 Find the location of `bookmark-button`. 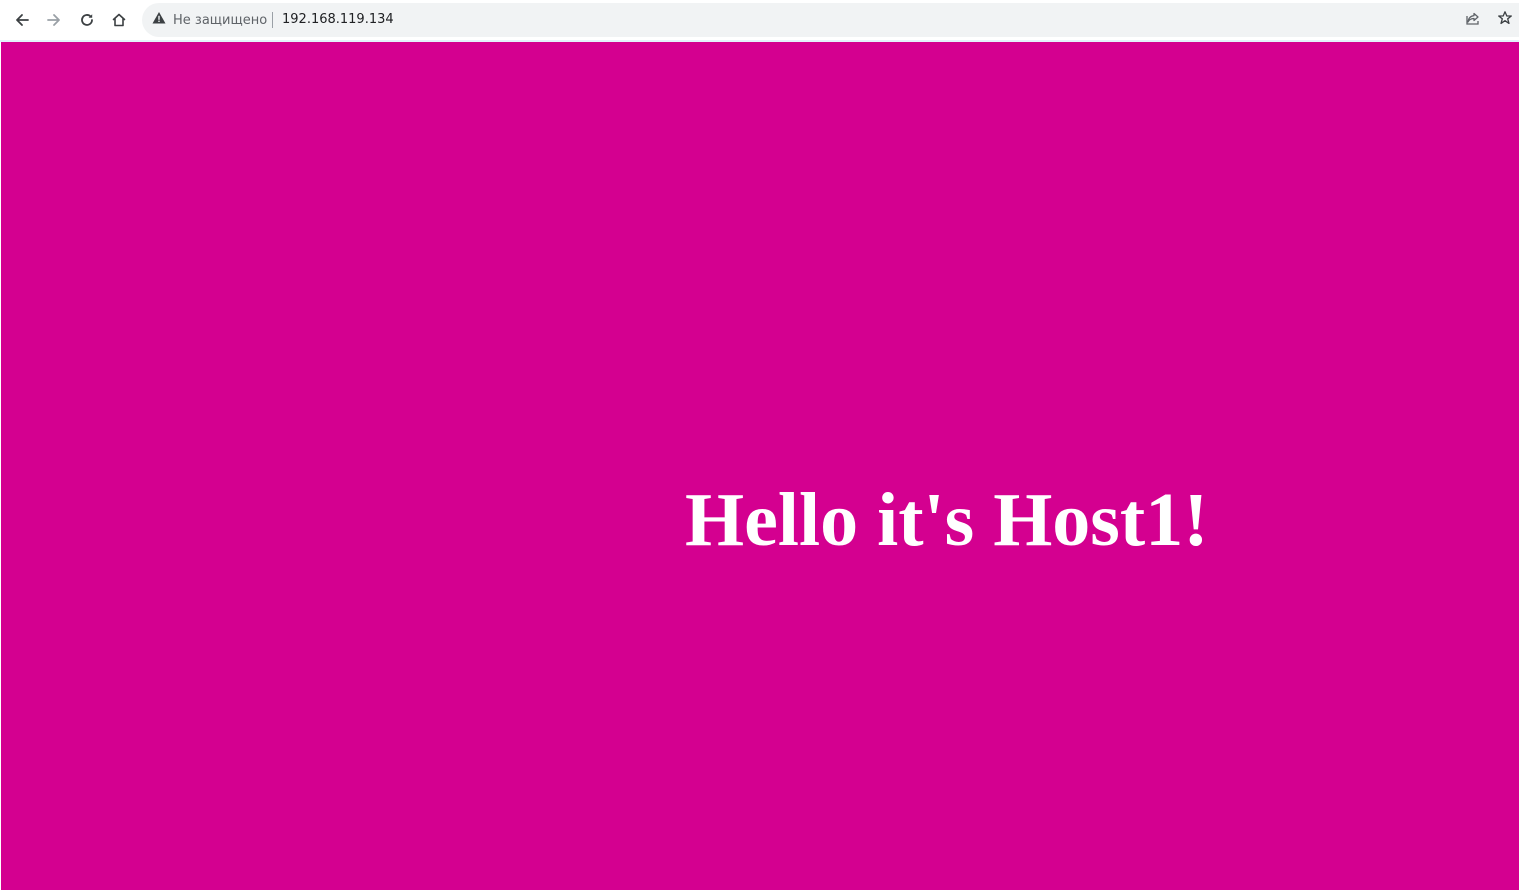

bookmark-button is located at coordinates (1505, 20).